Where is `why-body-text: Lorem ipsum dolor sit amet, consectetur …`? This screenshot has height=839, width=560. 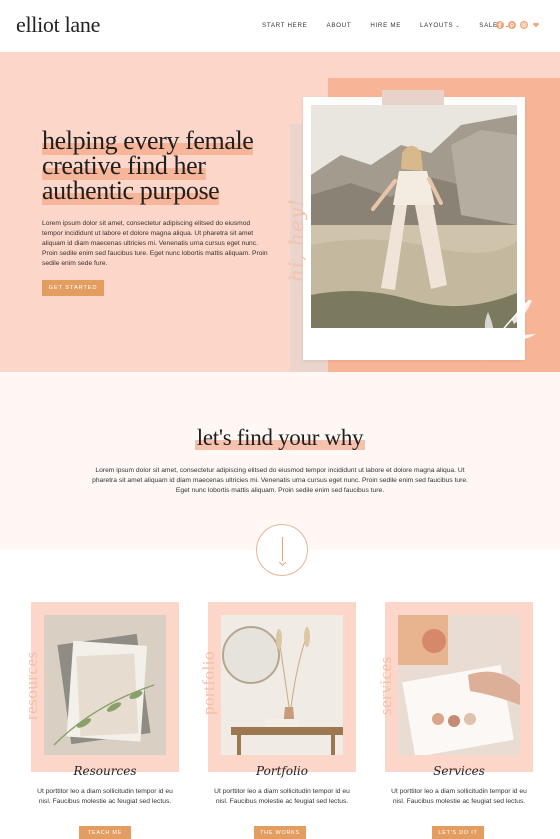
why-body-text: Lorem ipsum dolor sit amet, consectetur … is located at coordinates (280, 480).